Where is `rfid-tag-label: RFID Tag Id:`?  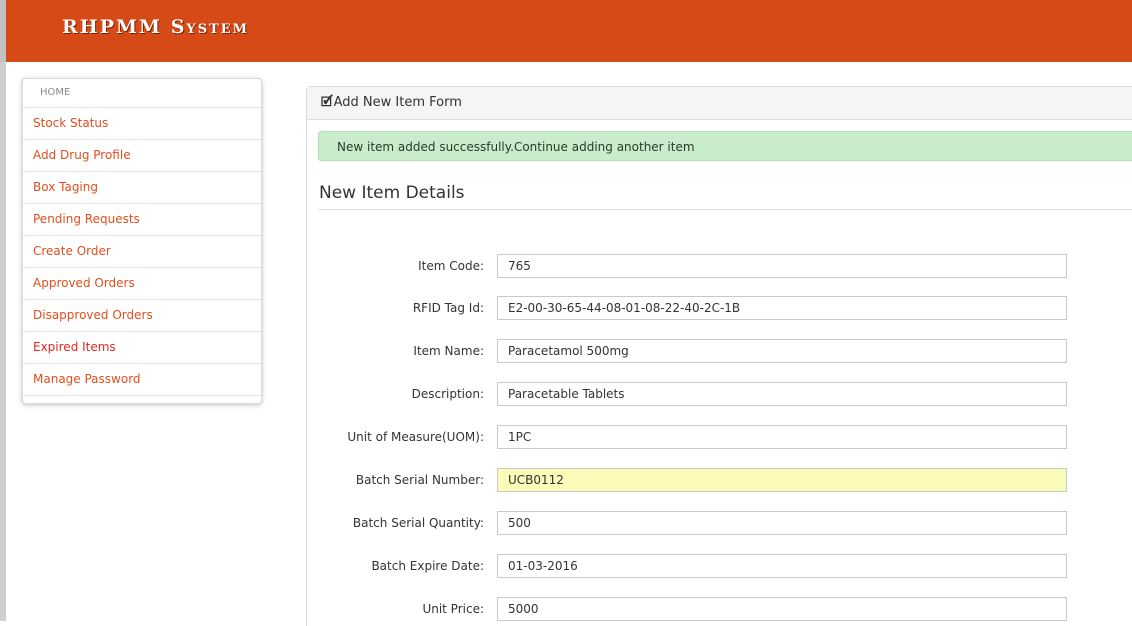
rfid-tag-label: RFID Tag Id: is located at coordinates (448, 308).